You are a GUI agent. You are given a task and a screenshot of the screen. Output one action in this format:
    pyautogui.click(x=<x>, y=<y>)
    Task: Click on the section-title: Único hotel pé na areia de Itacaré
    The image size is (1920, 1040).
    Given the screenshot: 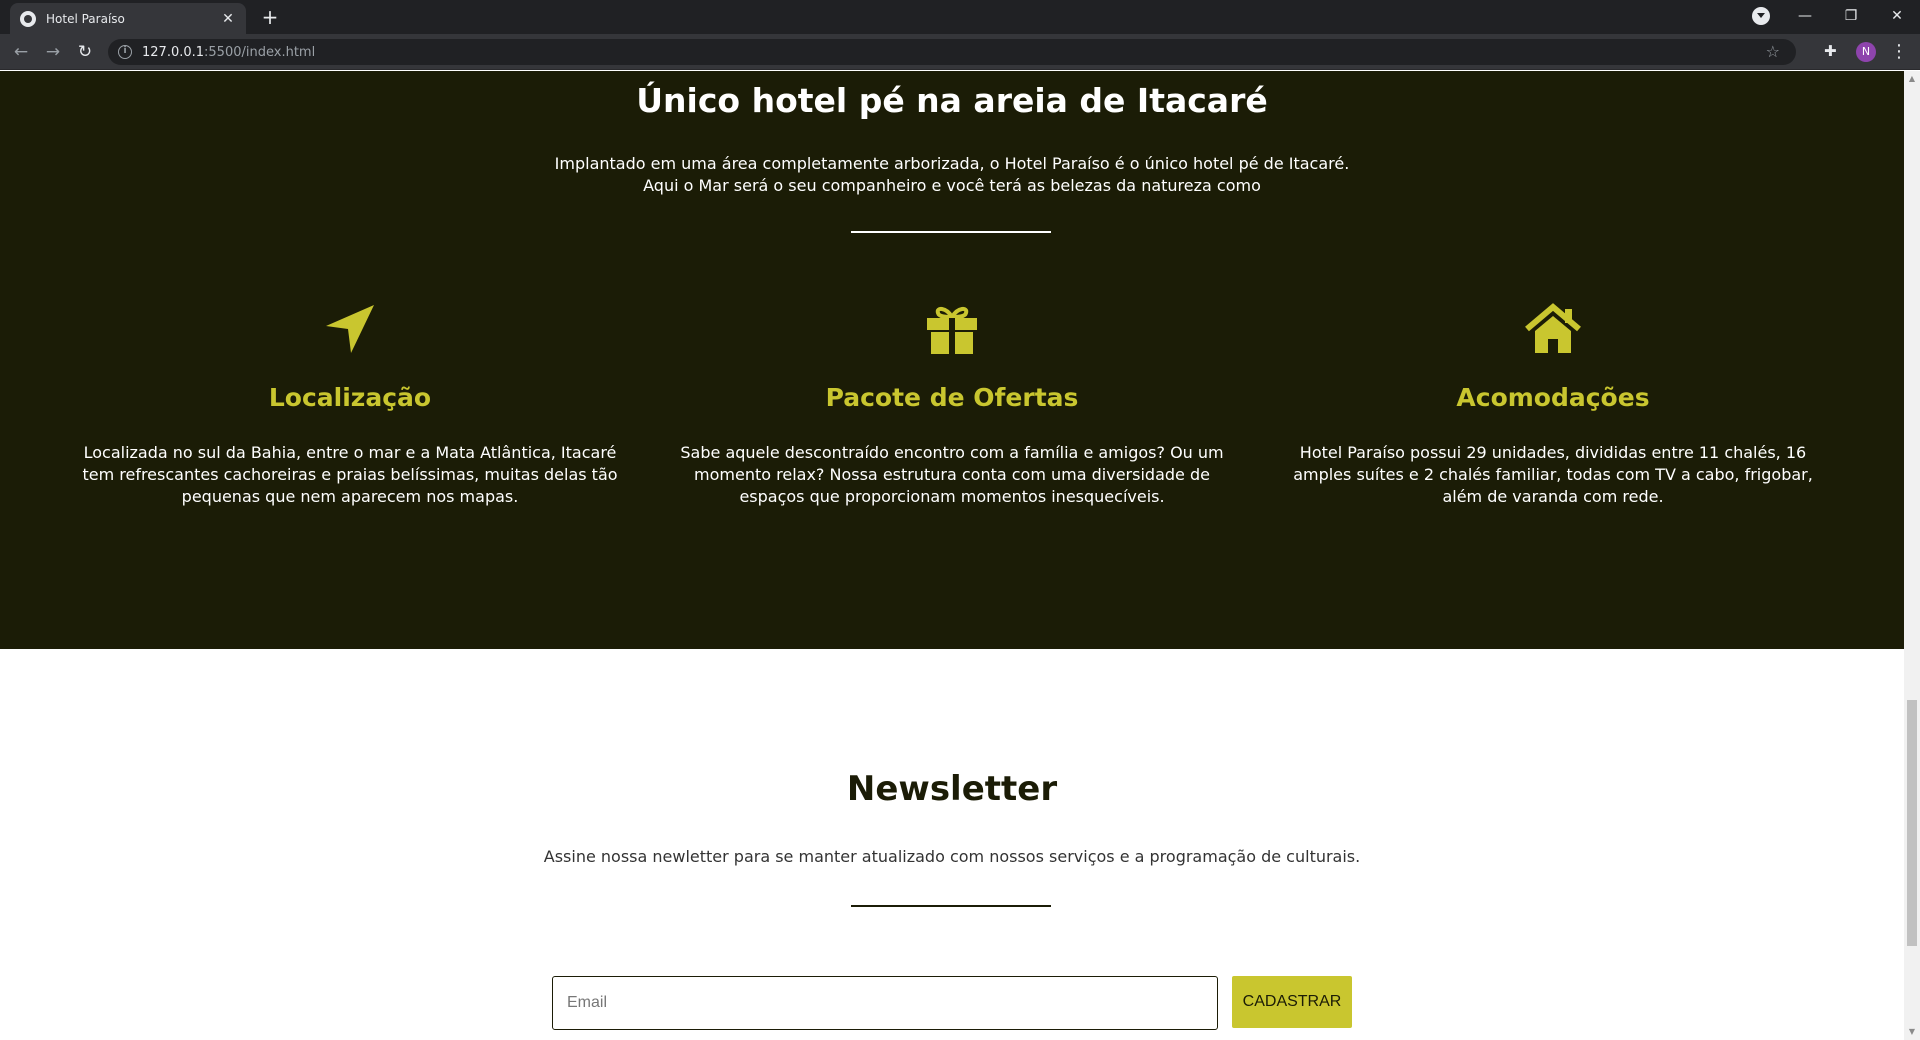 What is the action you would take?
    pyautogui.click(x=952, y=100)
    